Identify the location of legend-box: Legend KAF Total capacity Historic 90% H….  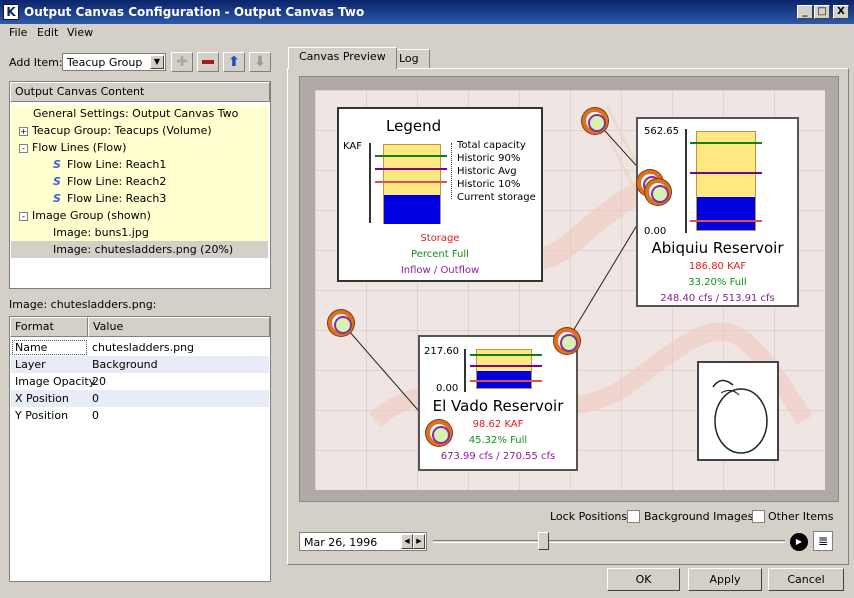
(440, 194).